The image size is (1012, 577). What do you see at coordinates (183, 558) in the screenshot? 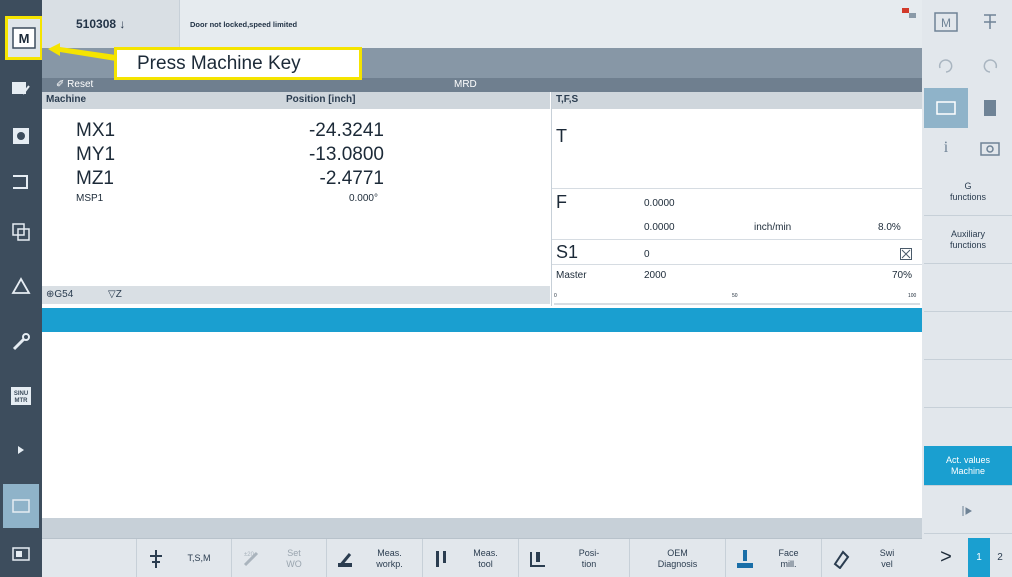
I see `tsm-button: T,S,M` at bounding box center [183, 558].